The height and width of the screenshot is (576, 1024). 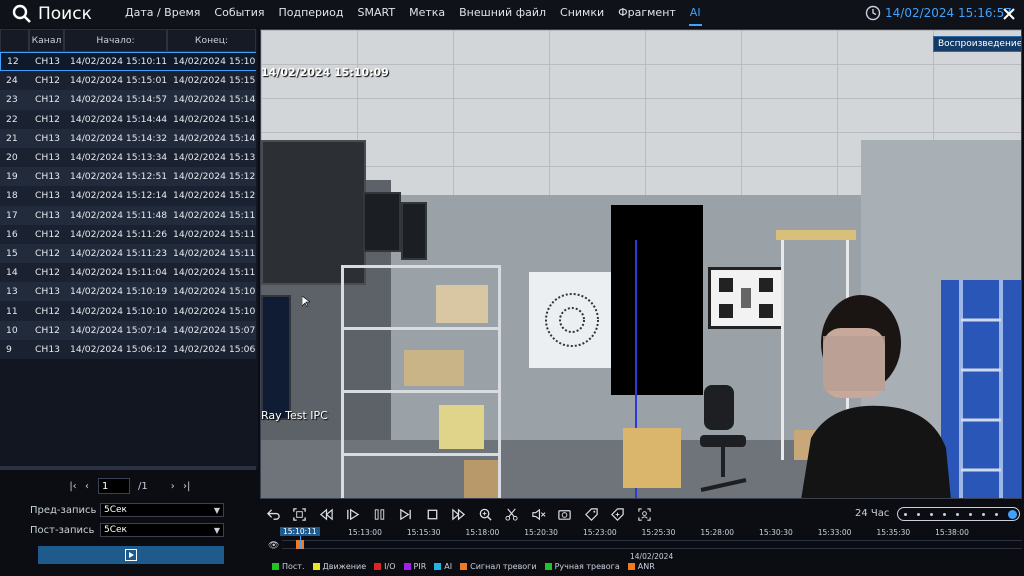 What do you see at coordinates (958, 514) in the screenshot?
I see `timeline-zoom-slider` at bounding box center [958, 514].